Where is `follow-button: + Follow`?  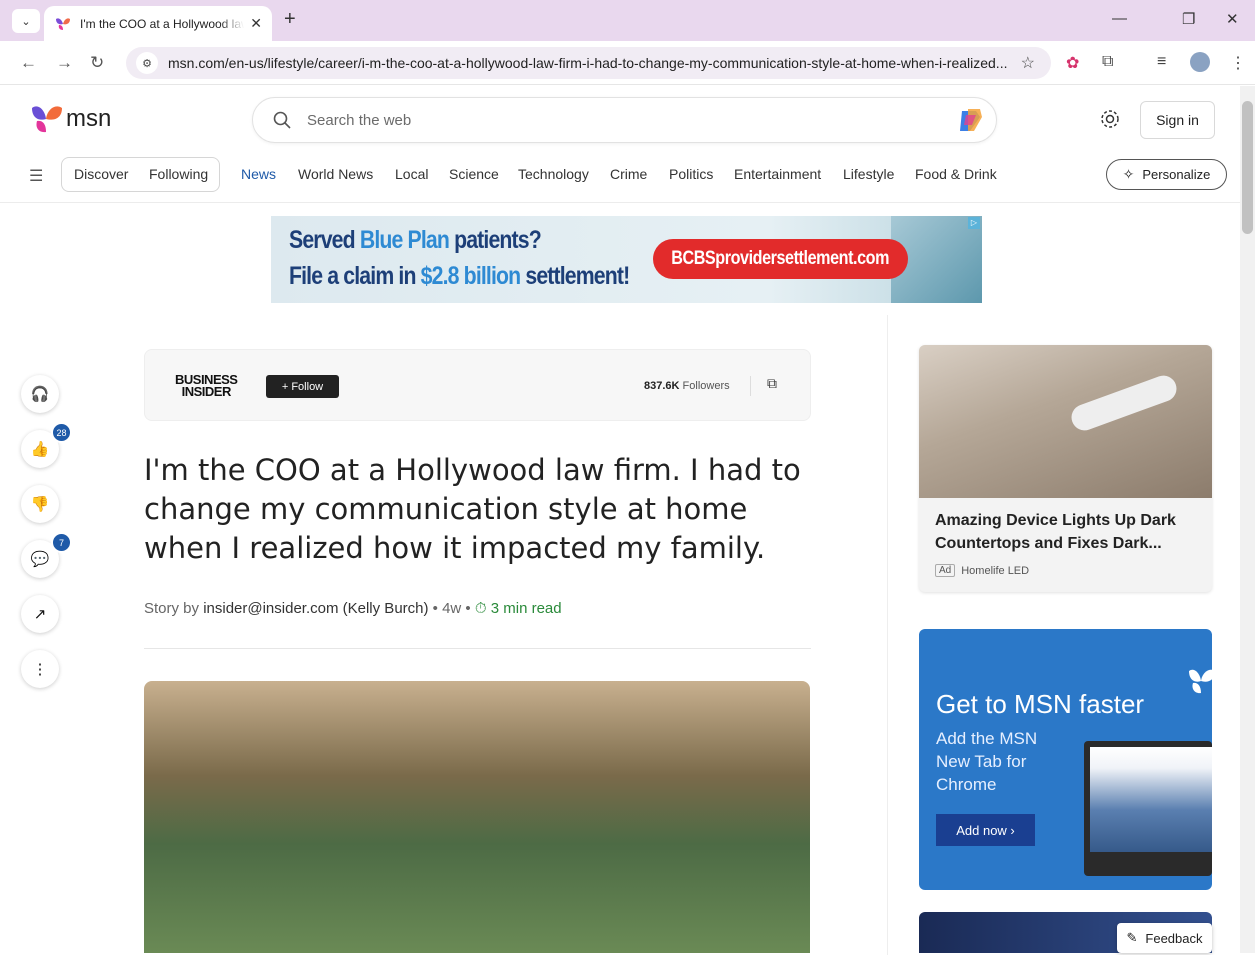
follow-button: + Follow is located at coordinates (302, 386).